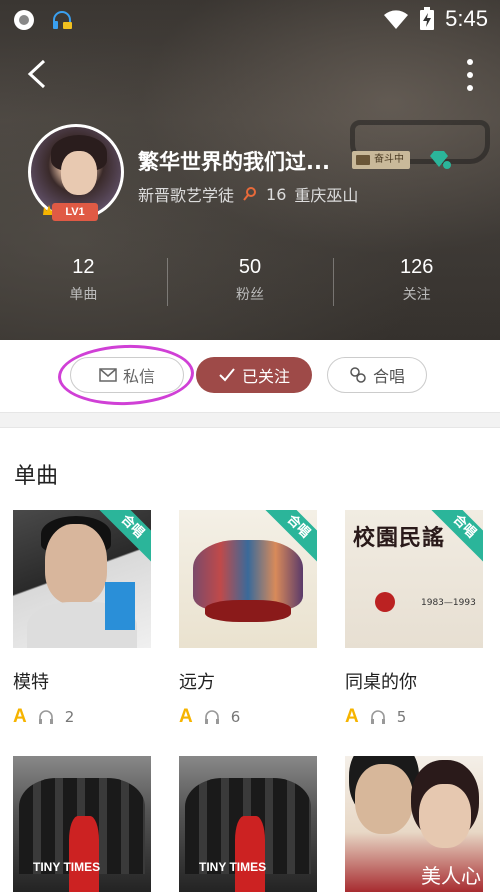 The image size is (500, 892). I want to click on stat-fans: 50 粉丝, so click(250, 284).